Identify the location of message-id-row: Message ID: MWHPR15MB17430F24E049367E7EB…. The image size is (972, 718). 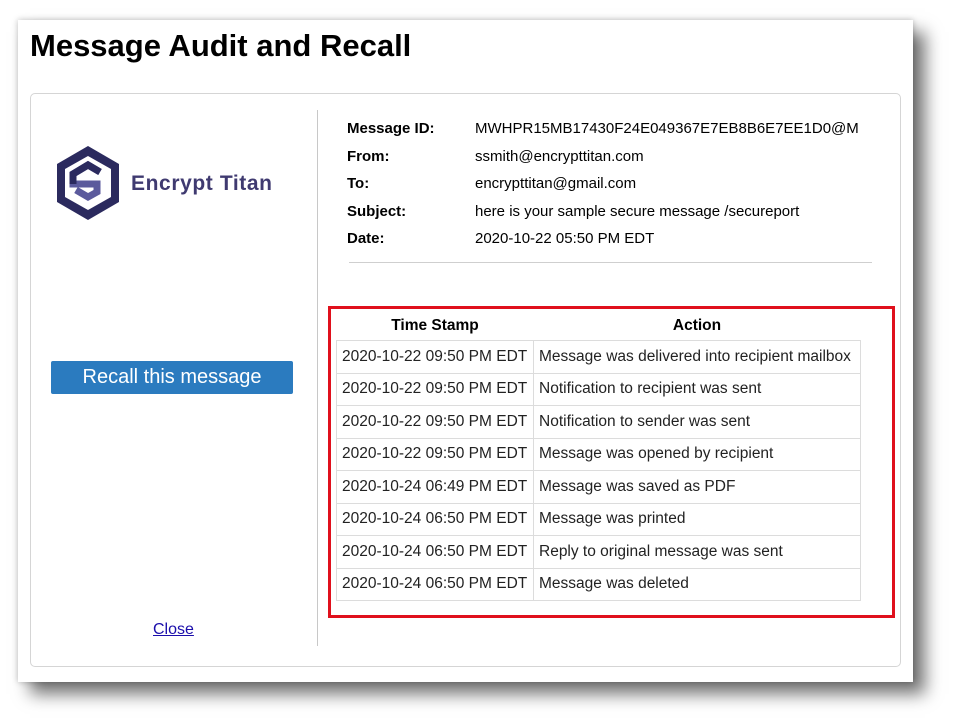
(619, 132).